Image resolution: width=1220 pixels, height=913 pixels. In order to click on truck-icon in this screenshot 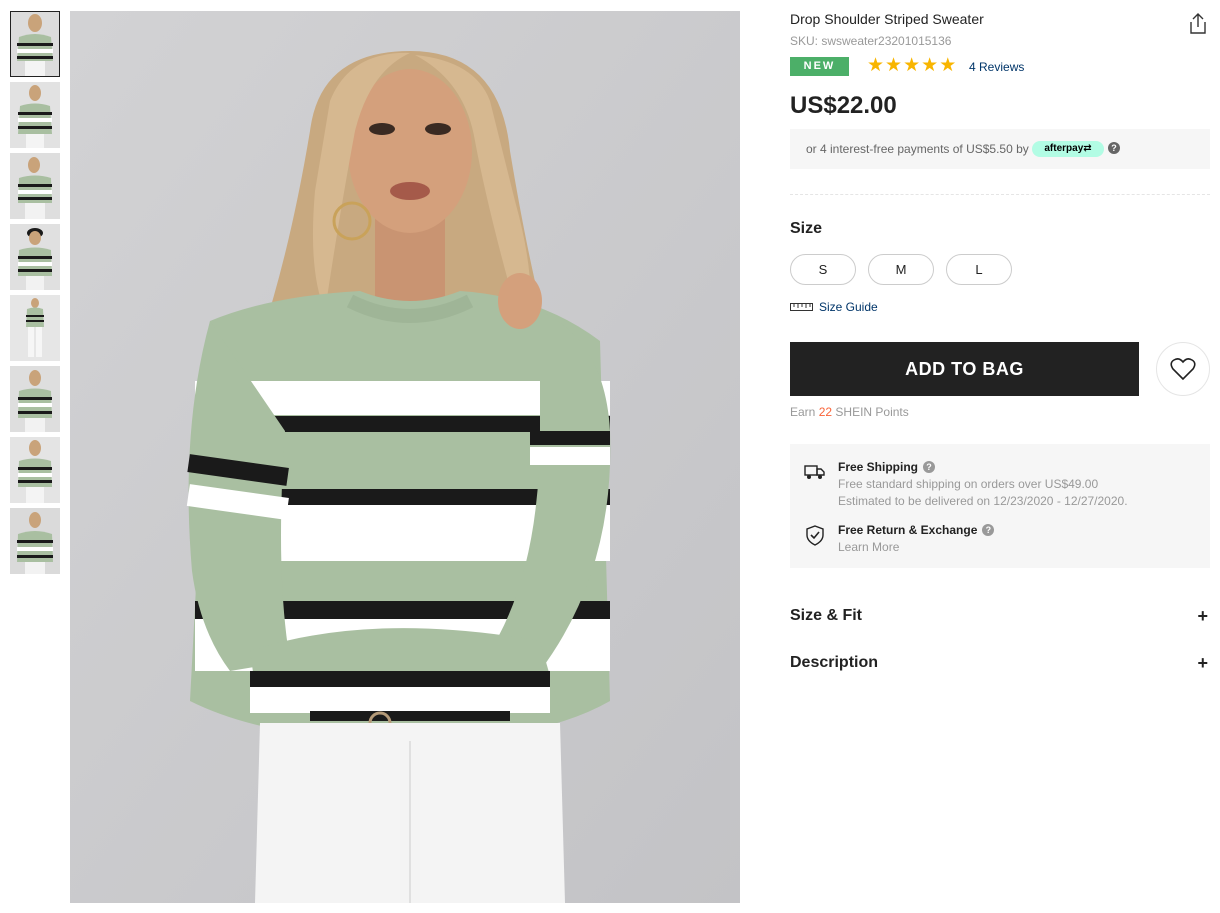, I will do `click(814, 472)`.